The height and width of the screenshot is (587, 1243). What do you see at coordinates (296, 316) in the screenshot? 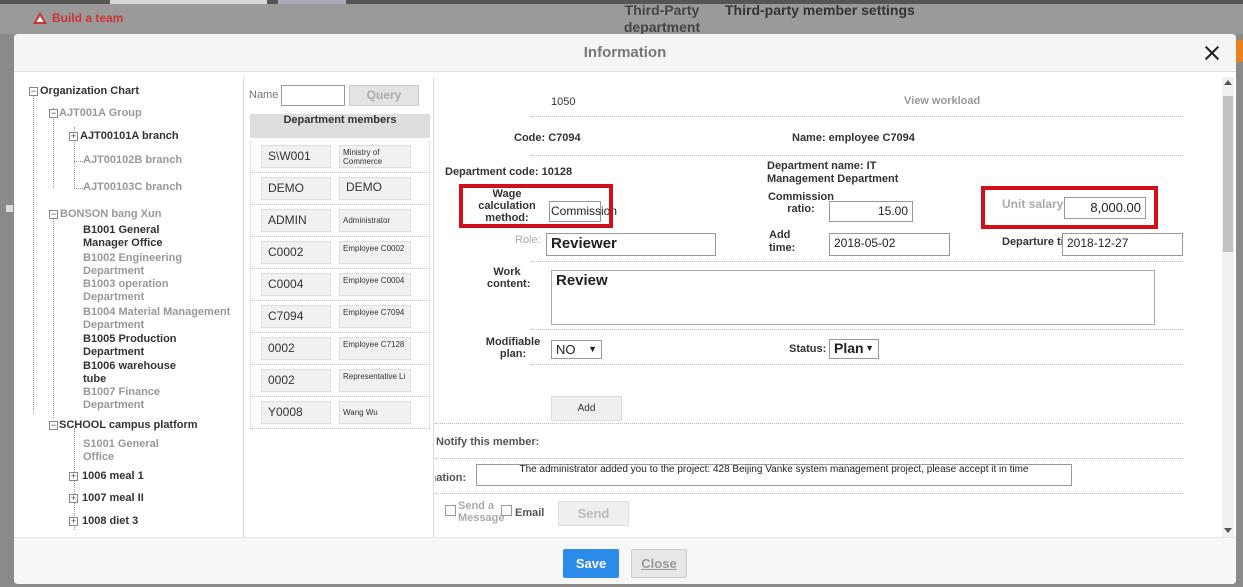
I see `member-code: C7094` at bounding box center [296, 316].